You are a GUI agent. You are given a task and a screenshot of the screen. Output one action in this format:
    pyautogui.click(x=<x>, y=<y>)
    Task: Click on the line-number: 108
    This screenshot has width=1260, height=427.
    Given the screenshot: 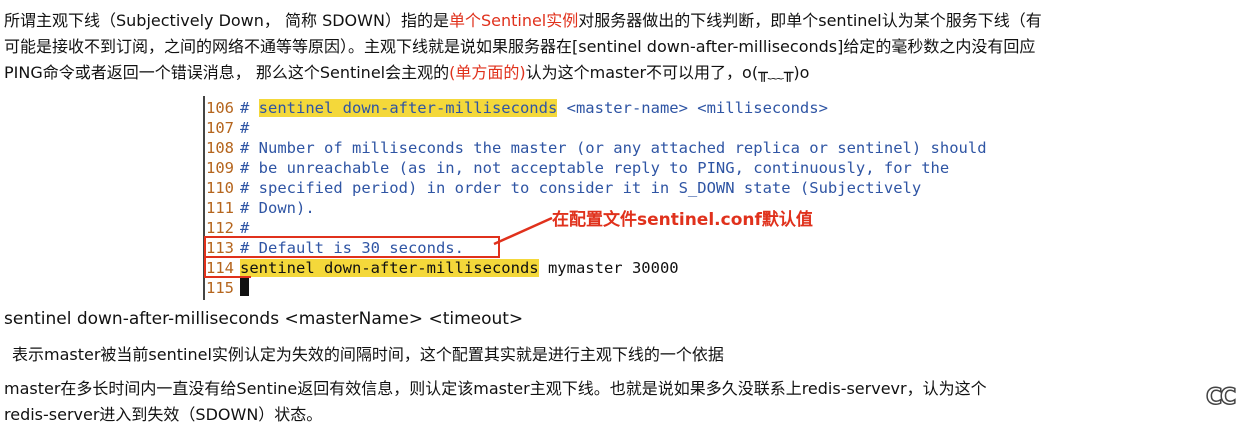 What is the action you would take?
    pyautogui.click(x=220, y=148)
    